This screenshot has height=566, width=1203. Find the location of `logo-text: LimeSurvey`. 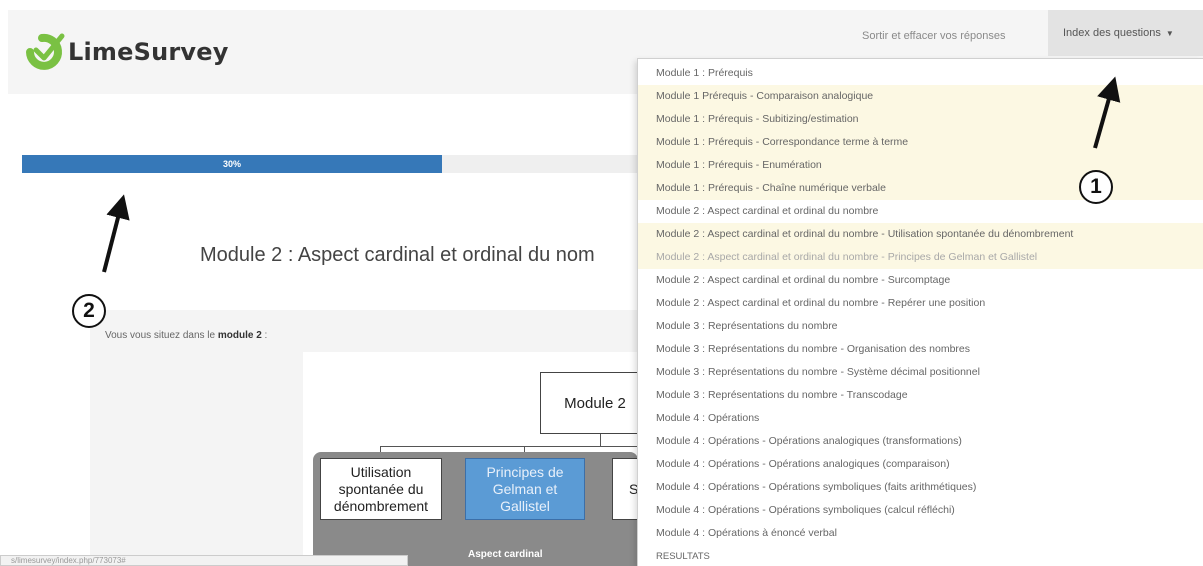

logo-text: LimeSurvey is located at coordinates (148, 52).